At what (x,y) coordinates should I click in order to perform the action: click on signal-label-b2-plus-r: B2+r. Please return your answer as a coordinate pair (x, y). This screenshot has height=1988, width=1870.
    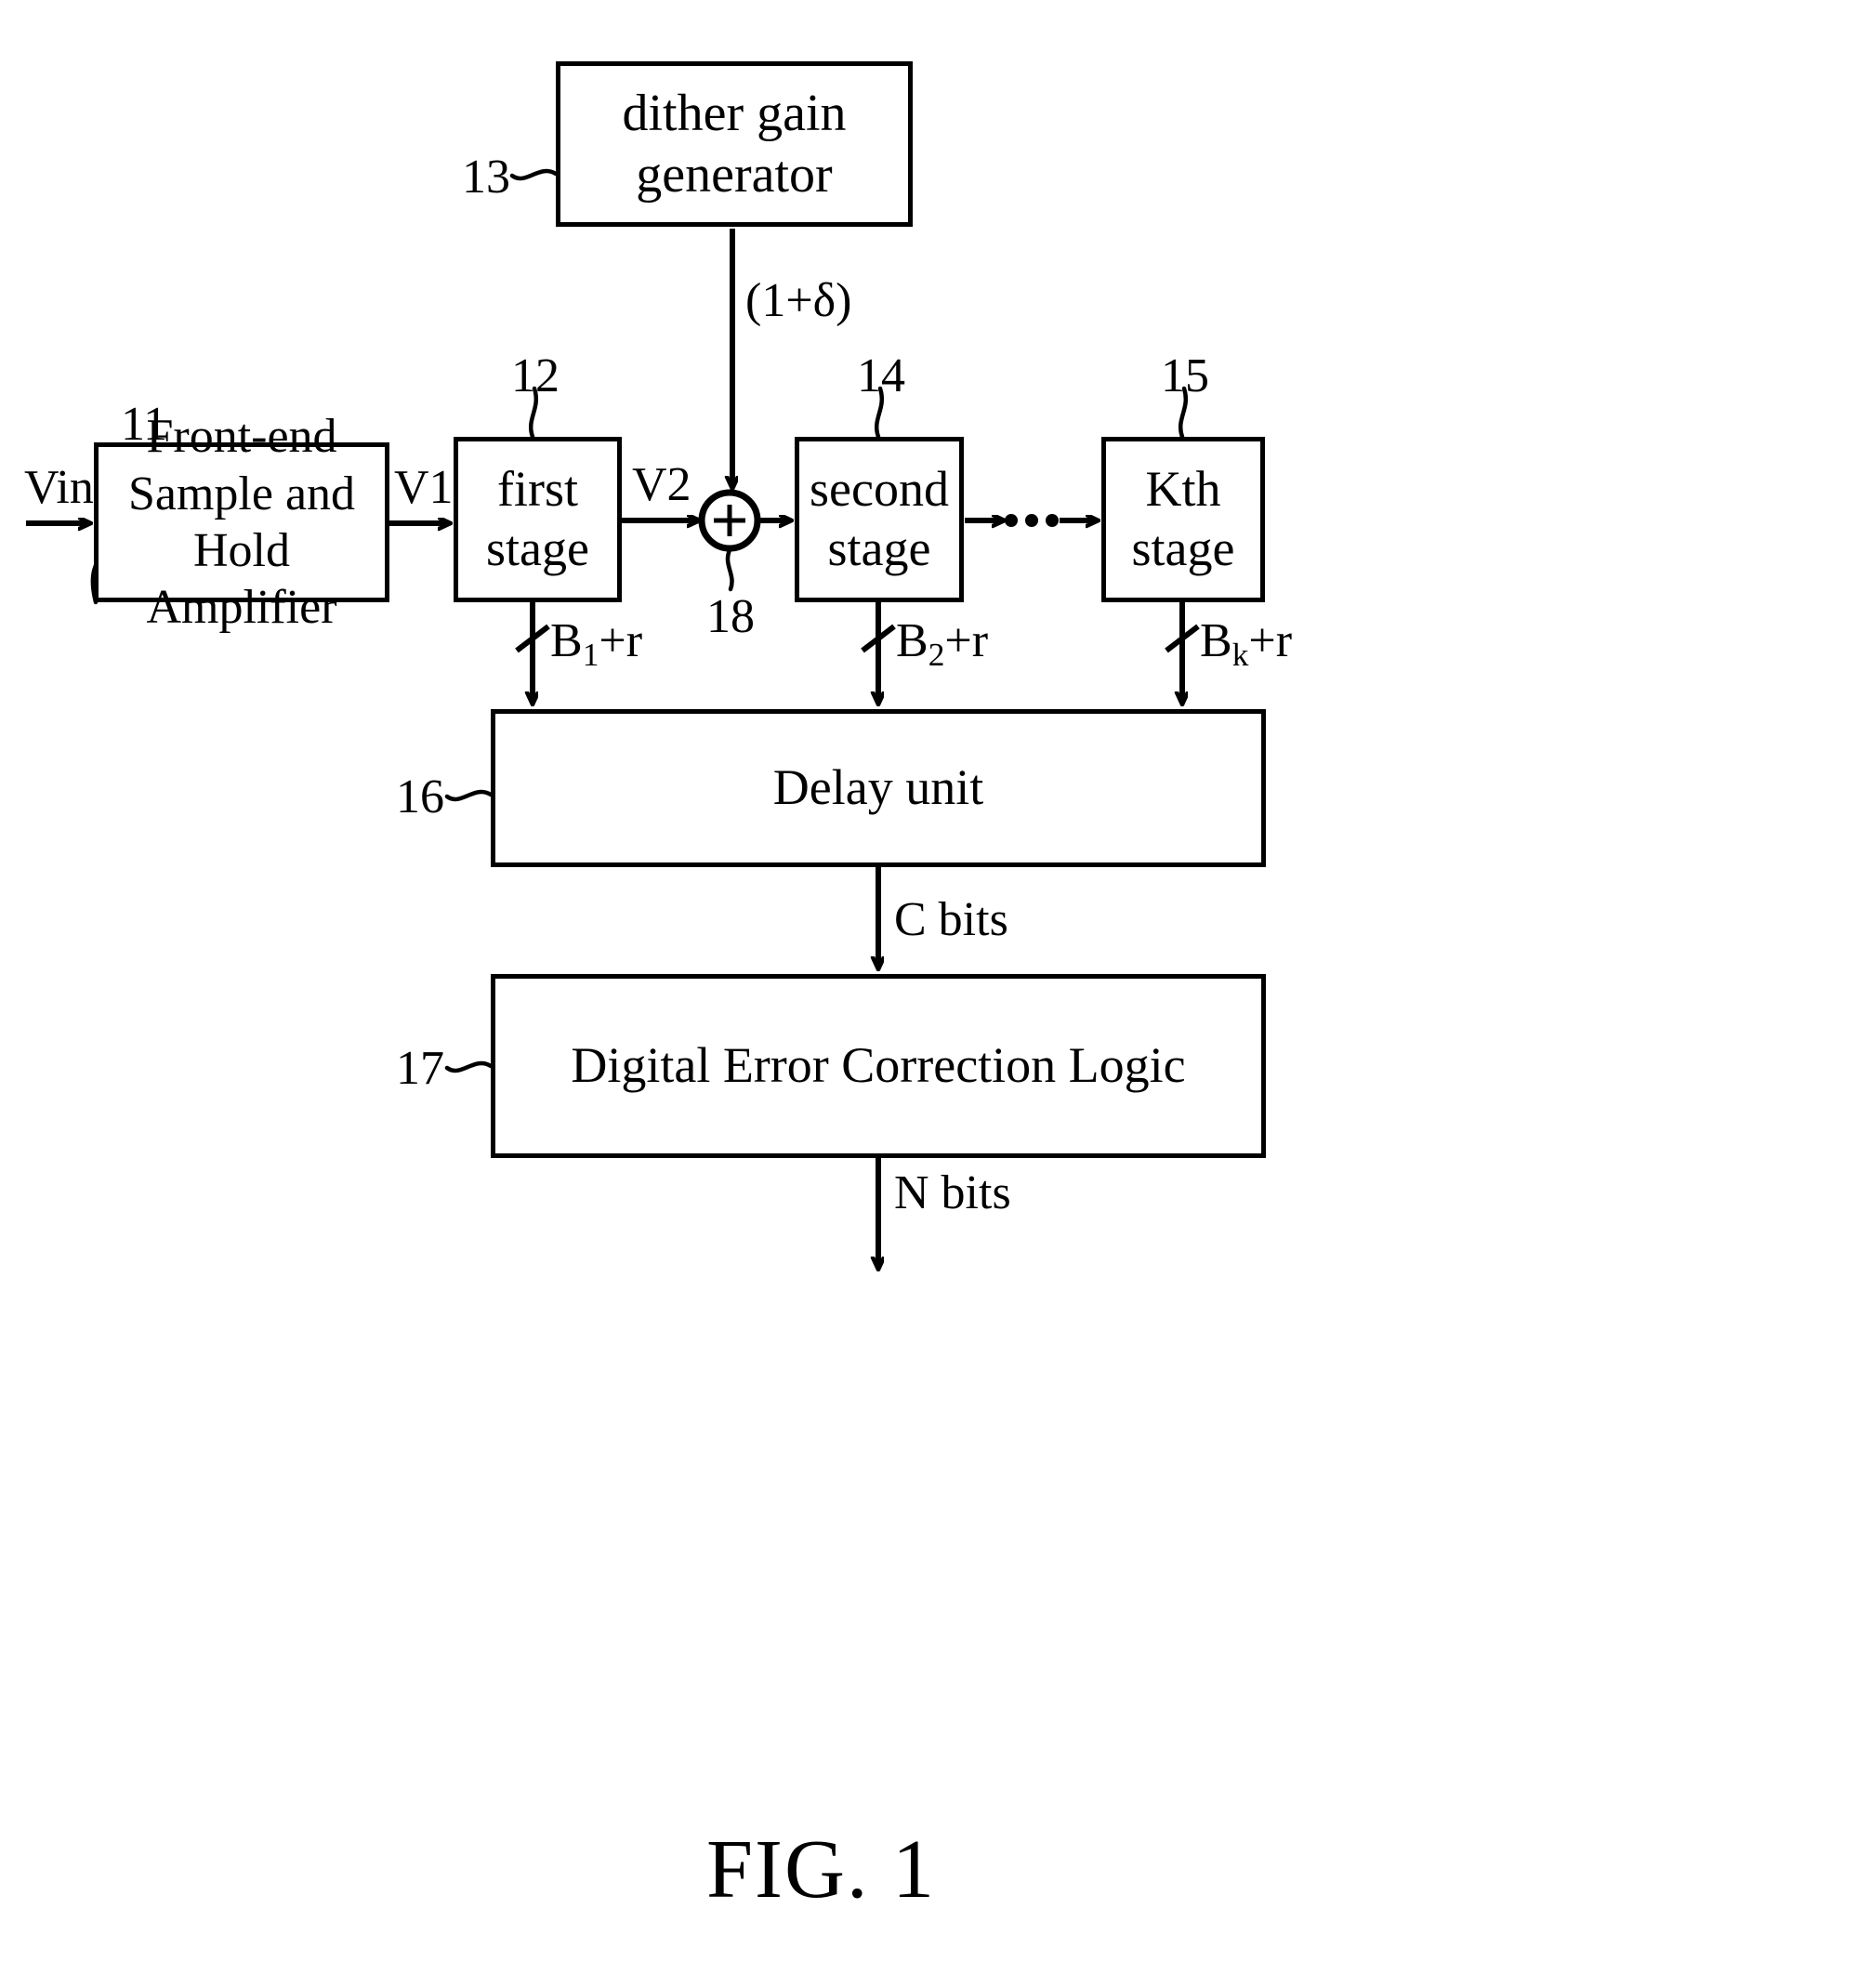
    Looking at the image, I should click on (942, 643).